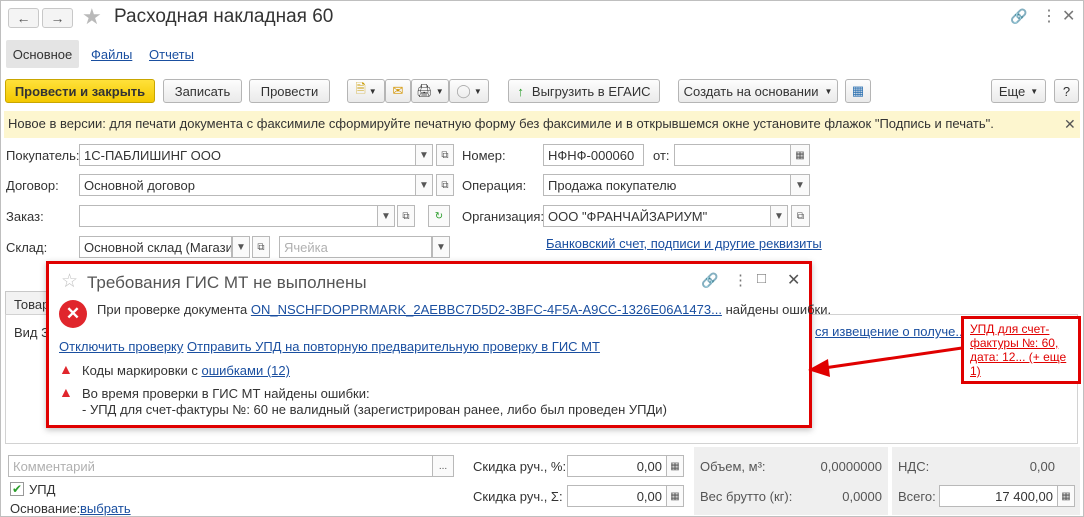 This screenshot has height=517, width=1084. Describe the element at coordinates (917, 496) in the screenshot. I see `total-label: Всего:` at that location.